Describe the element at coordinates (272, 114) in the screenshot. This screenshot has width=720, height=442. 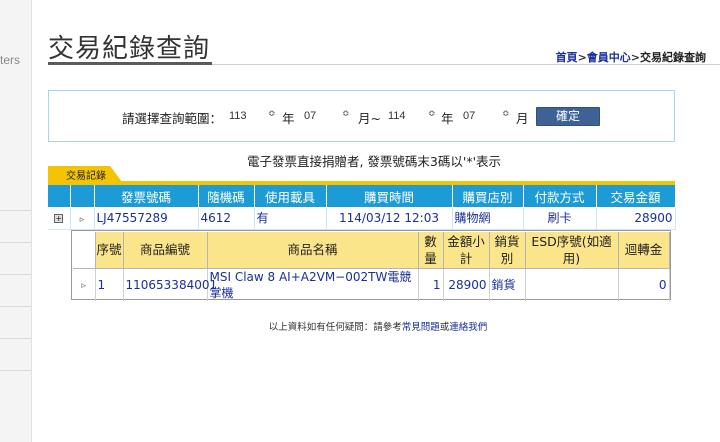
I see `from-year-spinner-icon: ≎` at that location.